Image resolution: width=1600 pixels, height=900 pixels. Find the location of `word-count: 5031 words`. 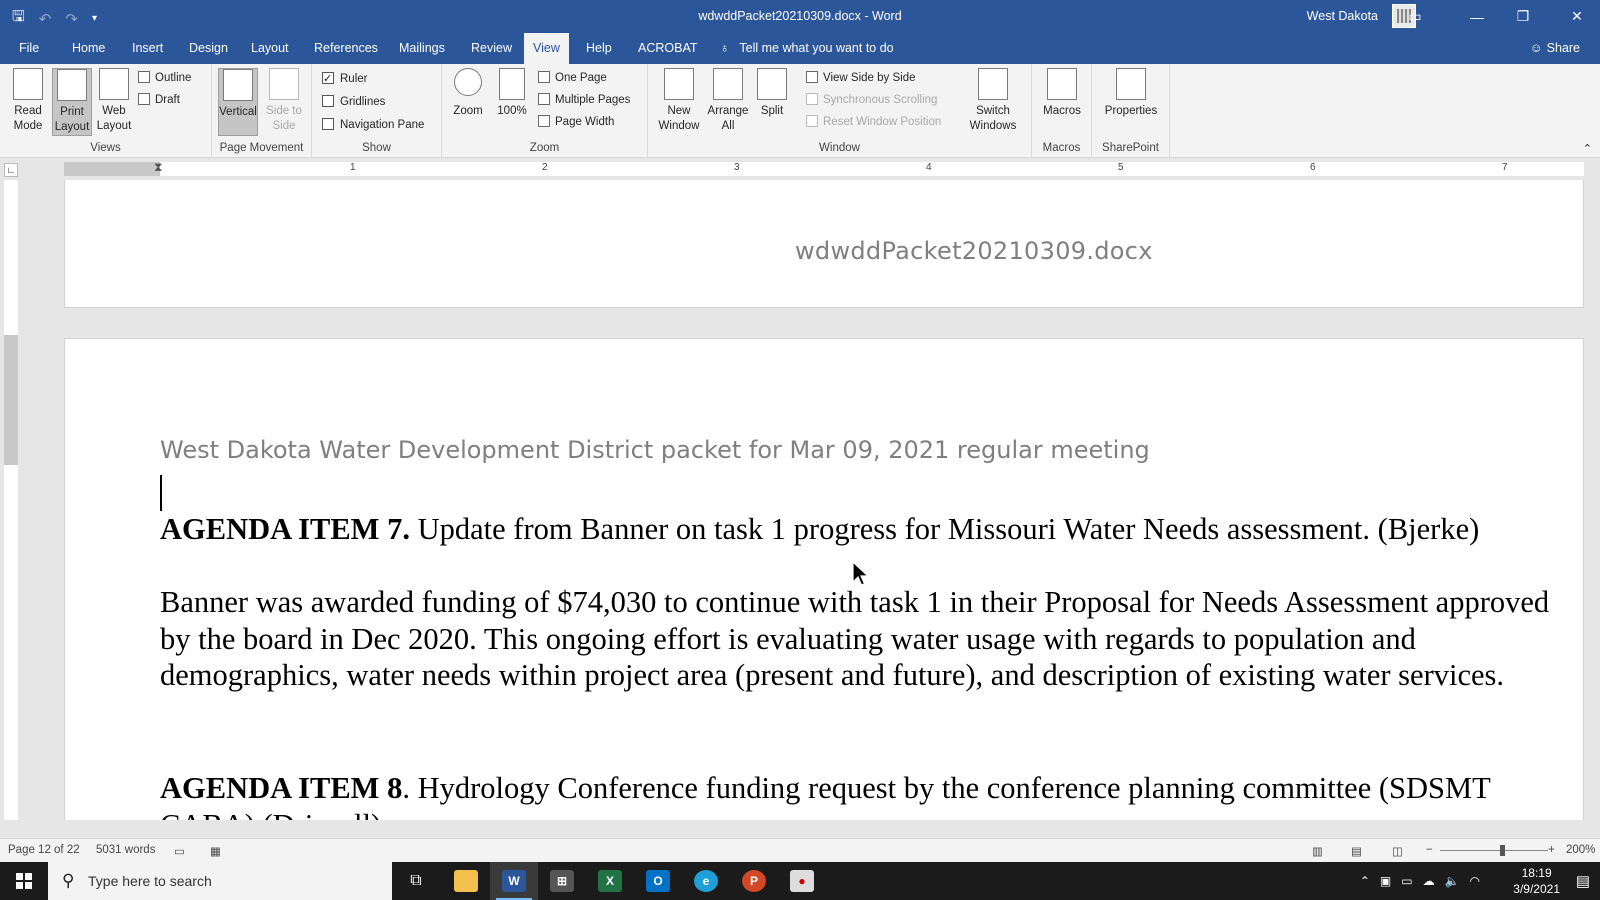

word-count: 5031 words is located at coordinates (125, 850).